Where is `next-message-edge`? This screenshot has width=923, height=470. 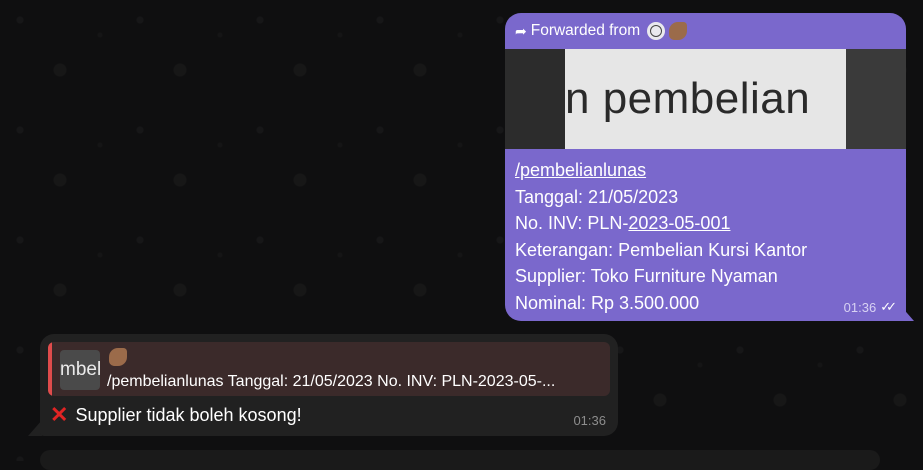 next-message-edge is located at coordinates (460, 460).